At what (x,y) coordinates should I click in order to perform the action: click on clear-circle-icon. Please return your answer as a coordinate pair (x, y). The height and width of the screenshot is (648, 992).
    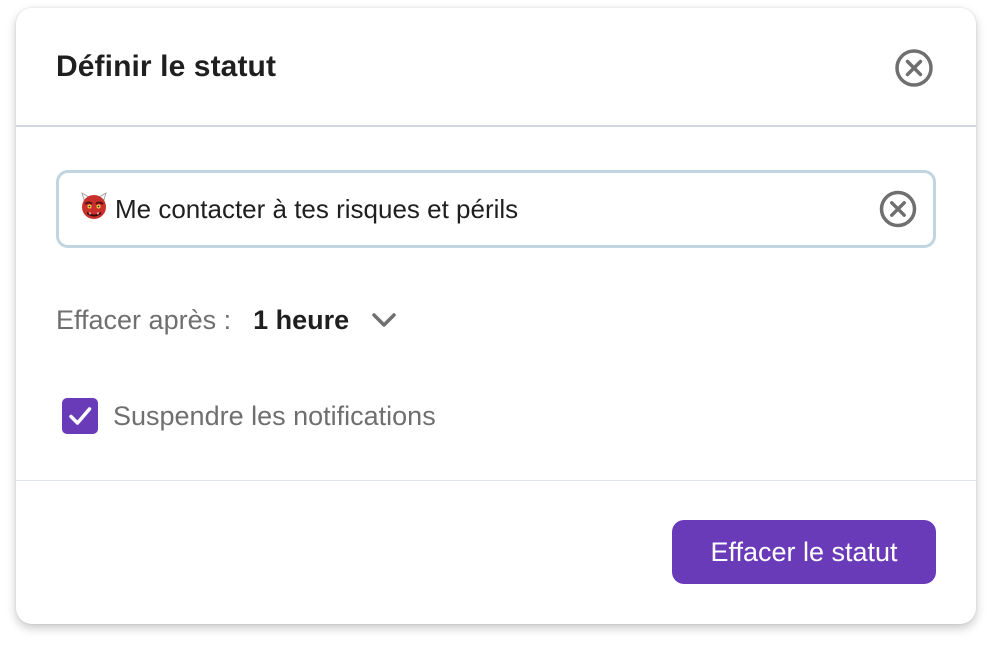
    Looking at the image, I should click on (898, 209).